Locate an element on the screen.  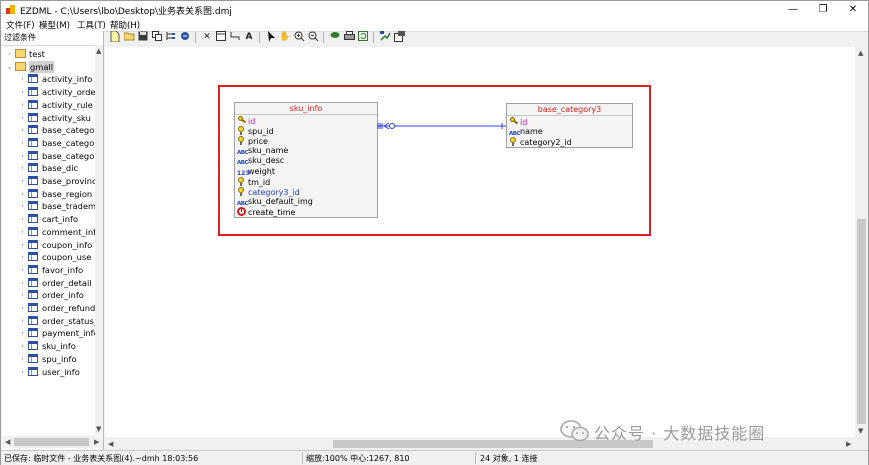
maximize-button: ❐ is located at coordinates (823, 9).